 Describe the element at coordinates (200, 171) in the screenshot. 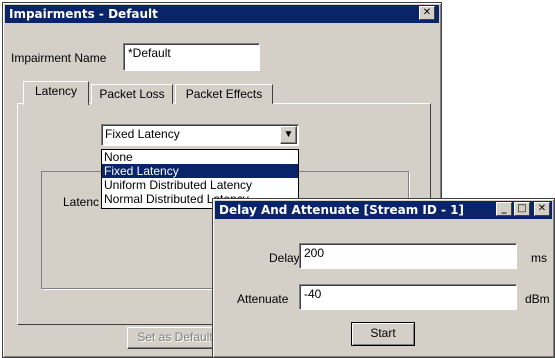

I see `dropdown-option-fixed-latency: Fixed Latency` at that location.